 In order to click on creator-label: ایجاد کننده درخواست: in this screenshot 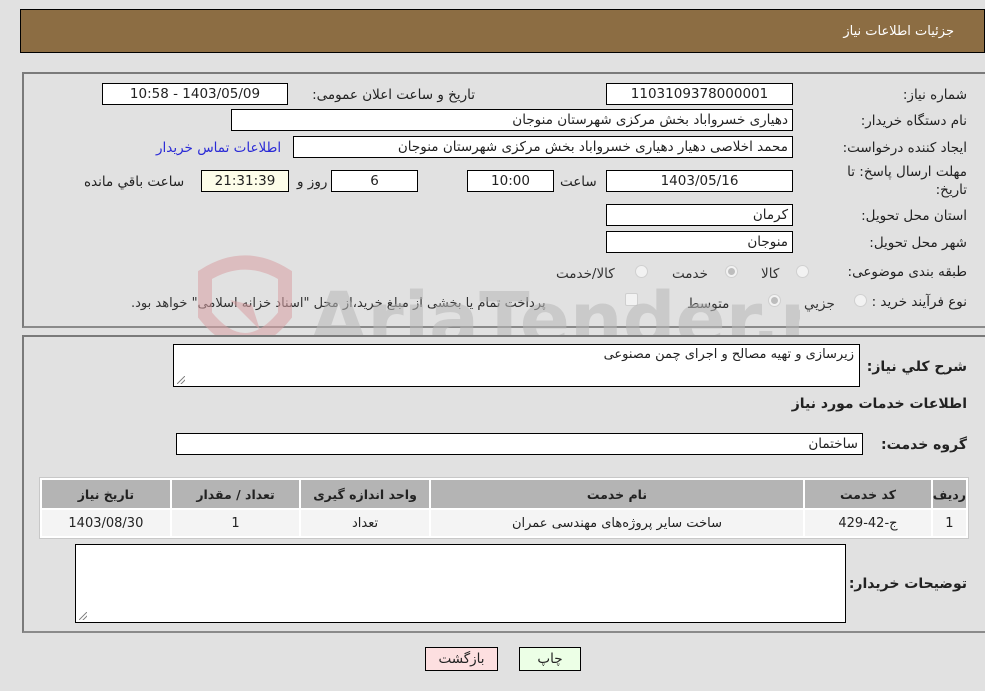, I will do `click(904, 148)`.